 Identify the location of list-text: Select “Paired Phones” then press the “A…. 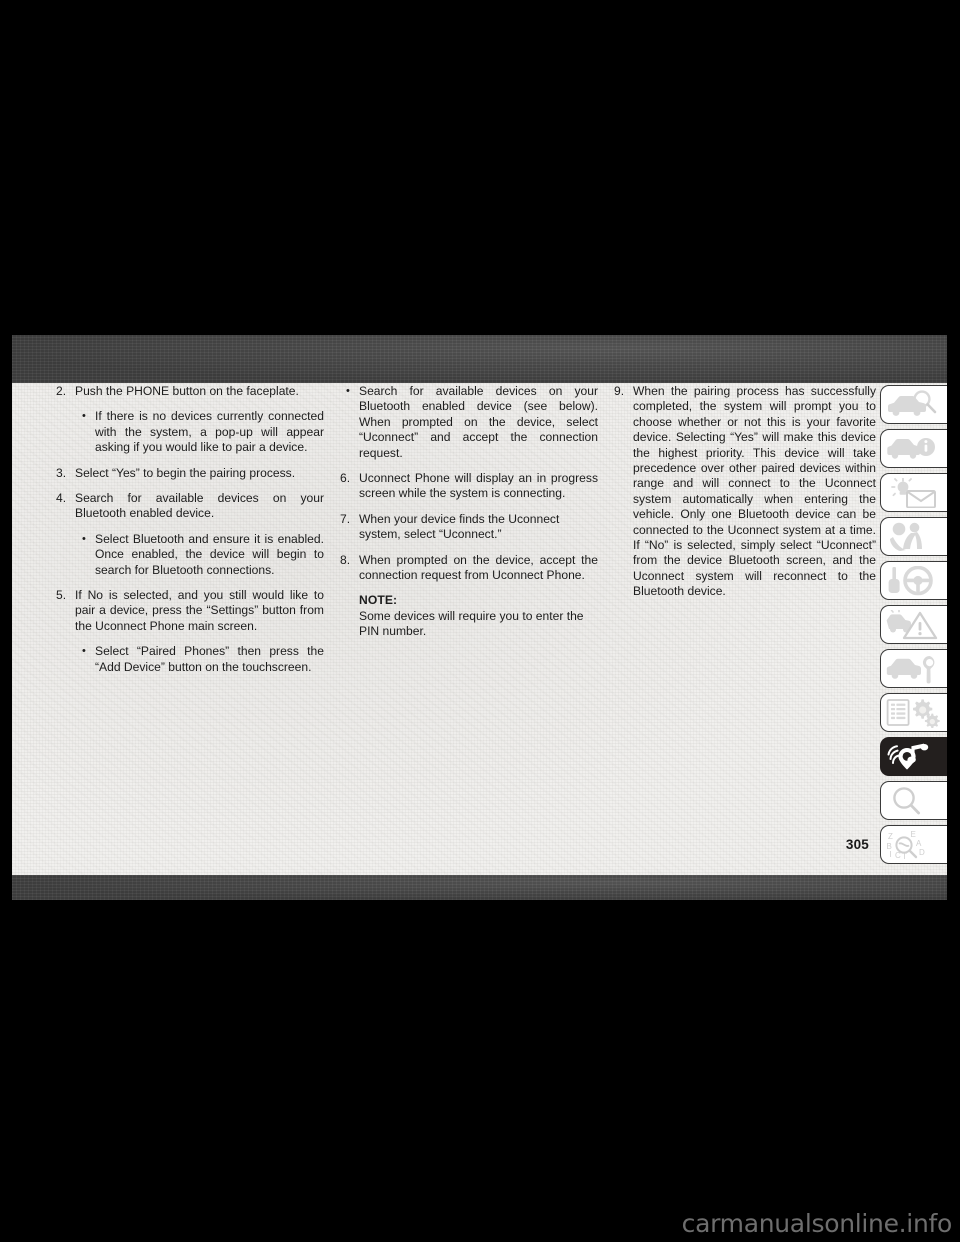
(209, 659).